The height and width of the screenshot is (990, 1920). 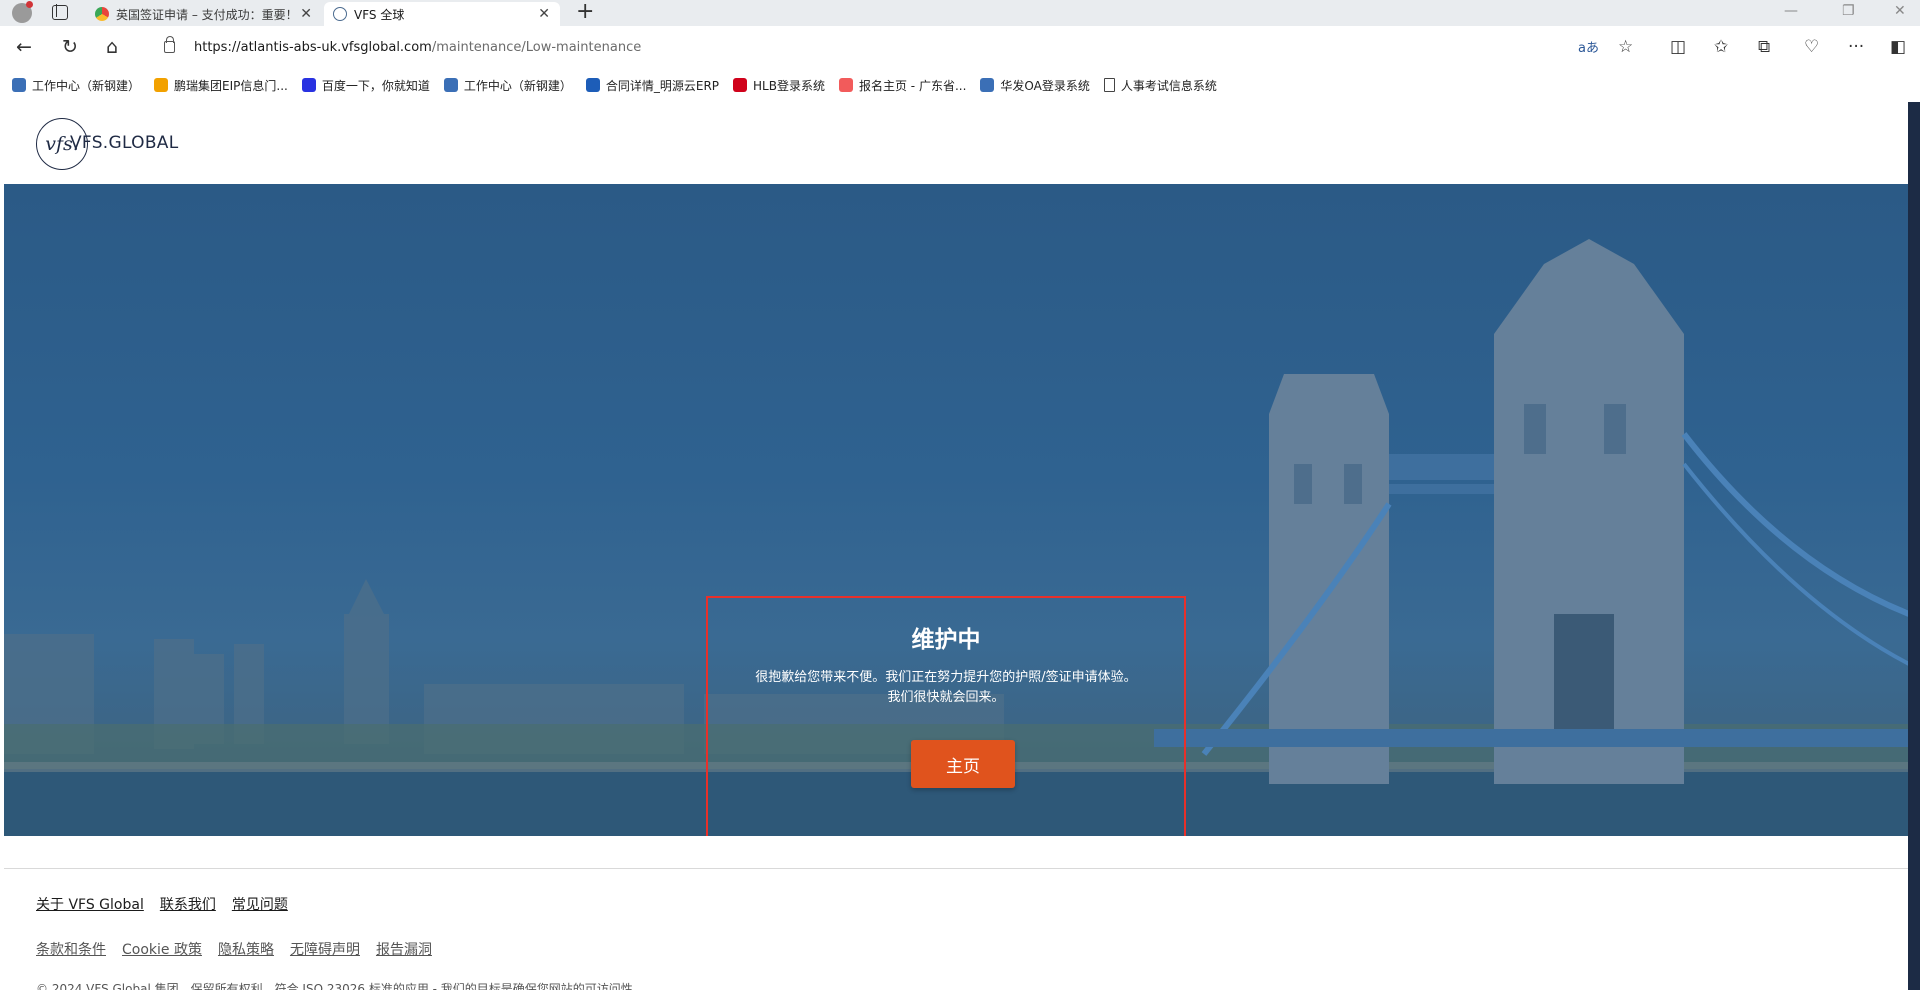 I want to click on bookmark-item: HLB登录系统, so click(x=779, y=85).